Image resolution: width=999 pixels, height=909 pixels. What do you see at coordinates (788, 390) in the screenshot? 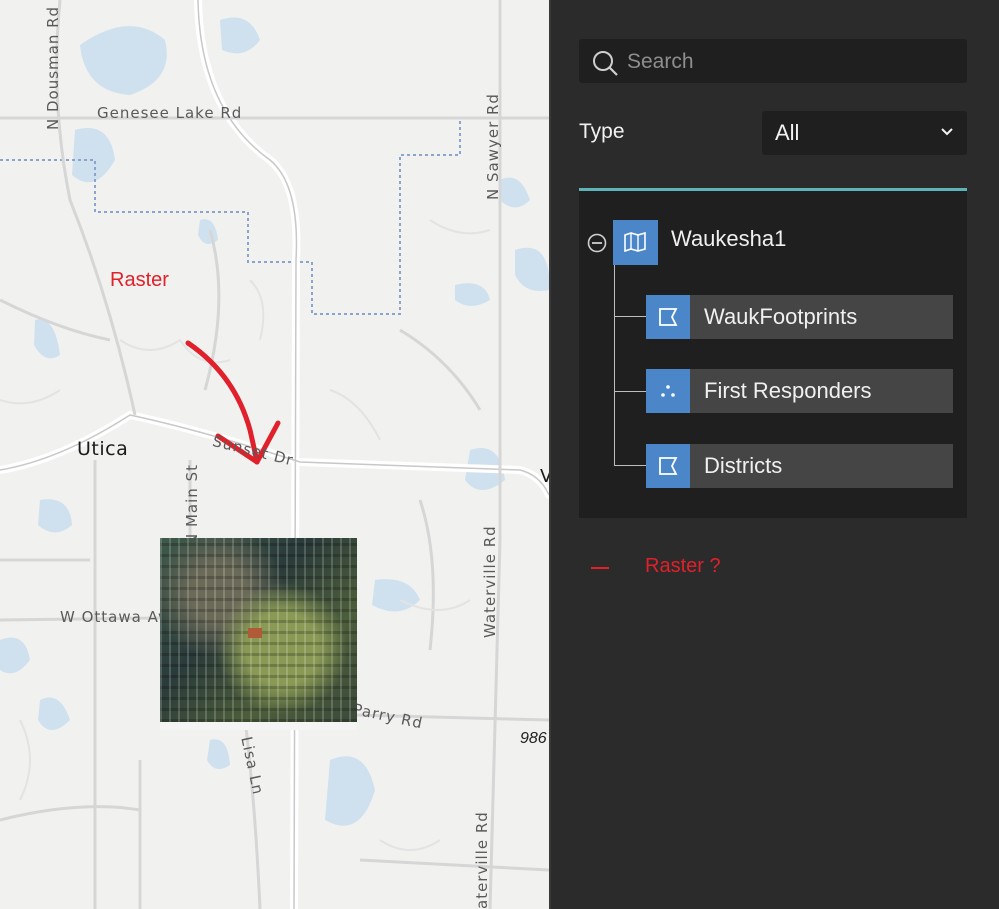
I see `layer-label: First Responders` at bounding box center [788, 390].